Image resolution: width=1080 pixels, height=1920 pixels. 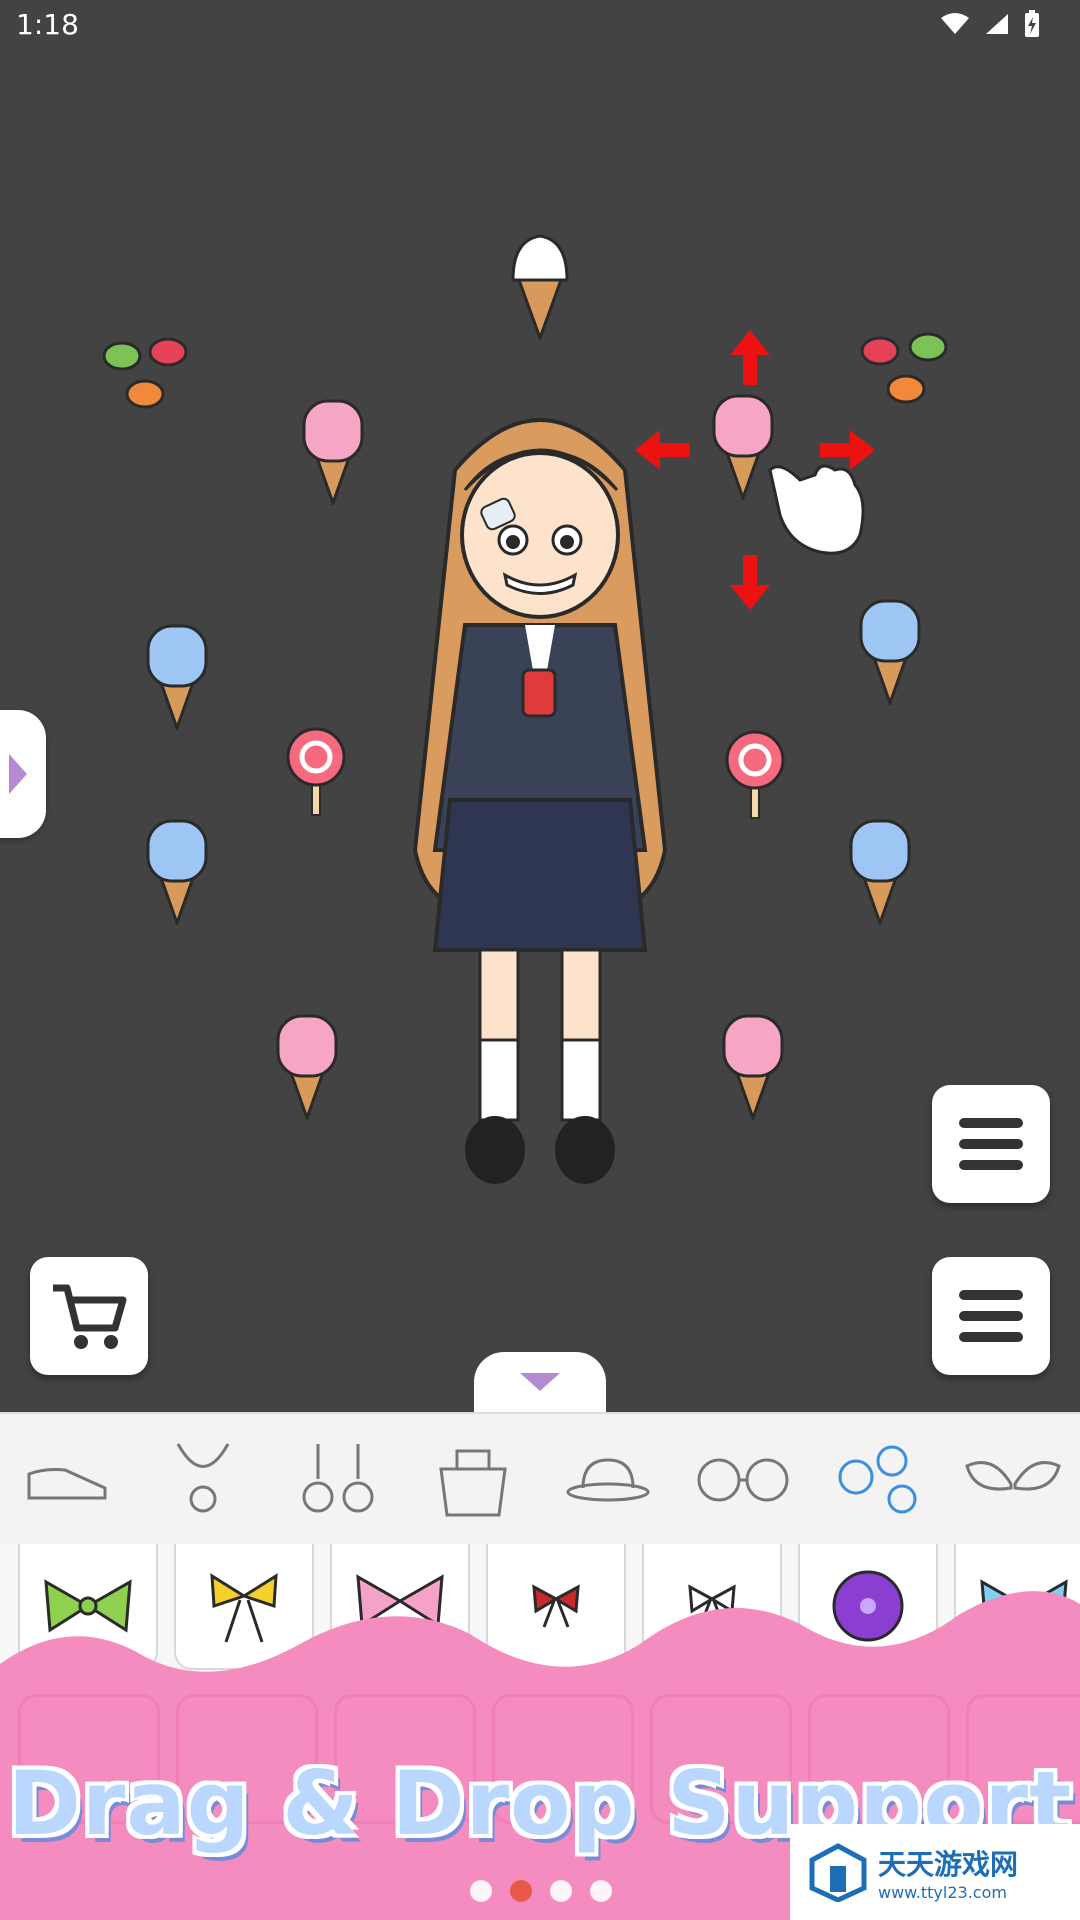 I want to click on pagination-dots, so click(x=541, y=1891).